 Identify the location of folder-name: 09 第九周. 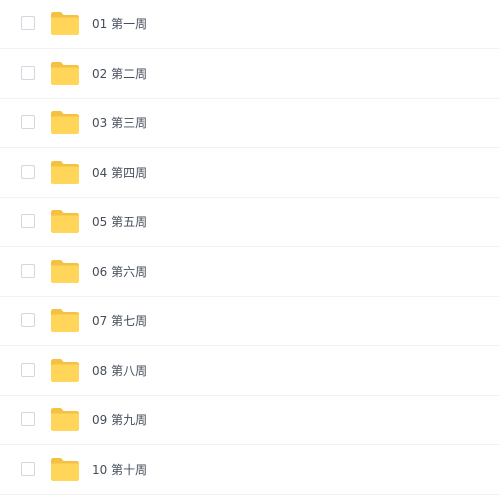
(119, 420).